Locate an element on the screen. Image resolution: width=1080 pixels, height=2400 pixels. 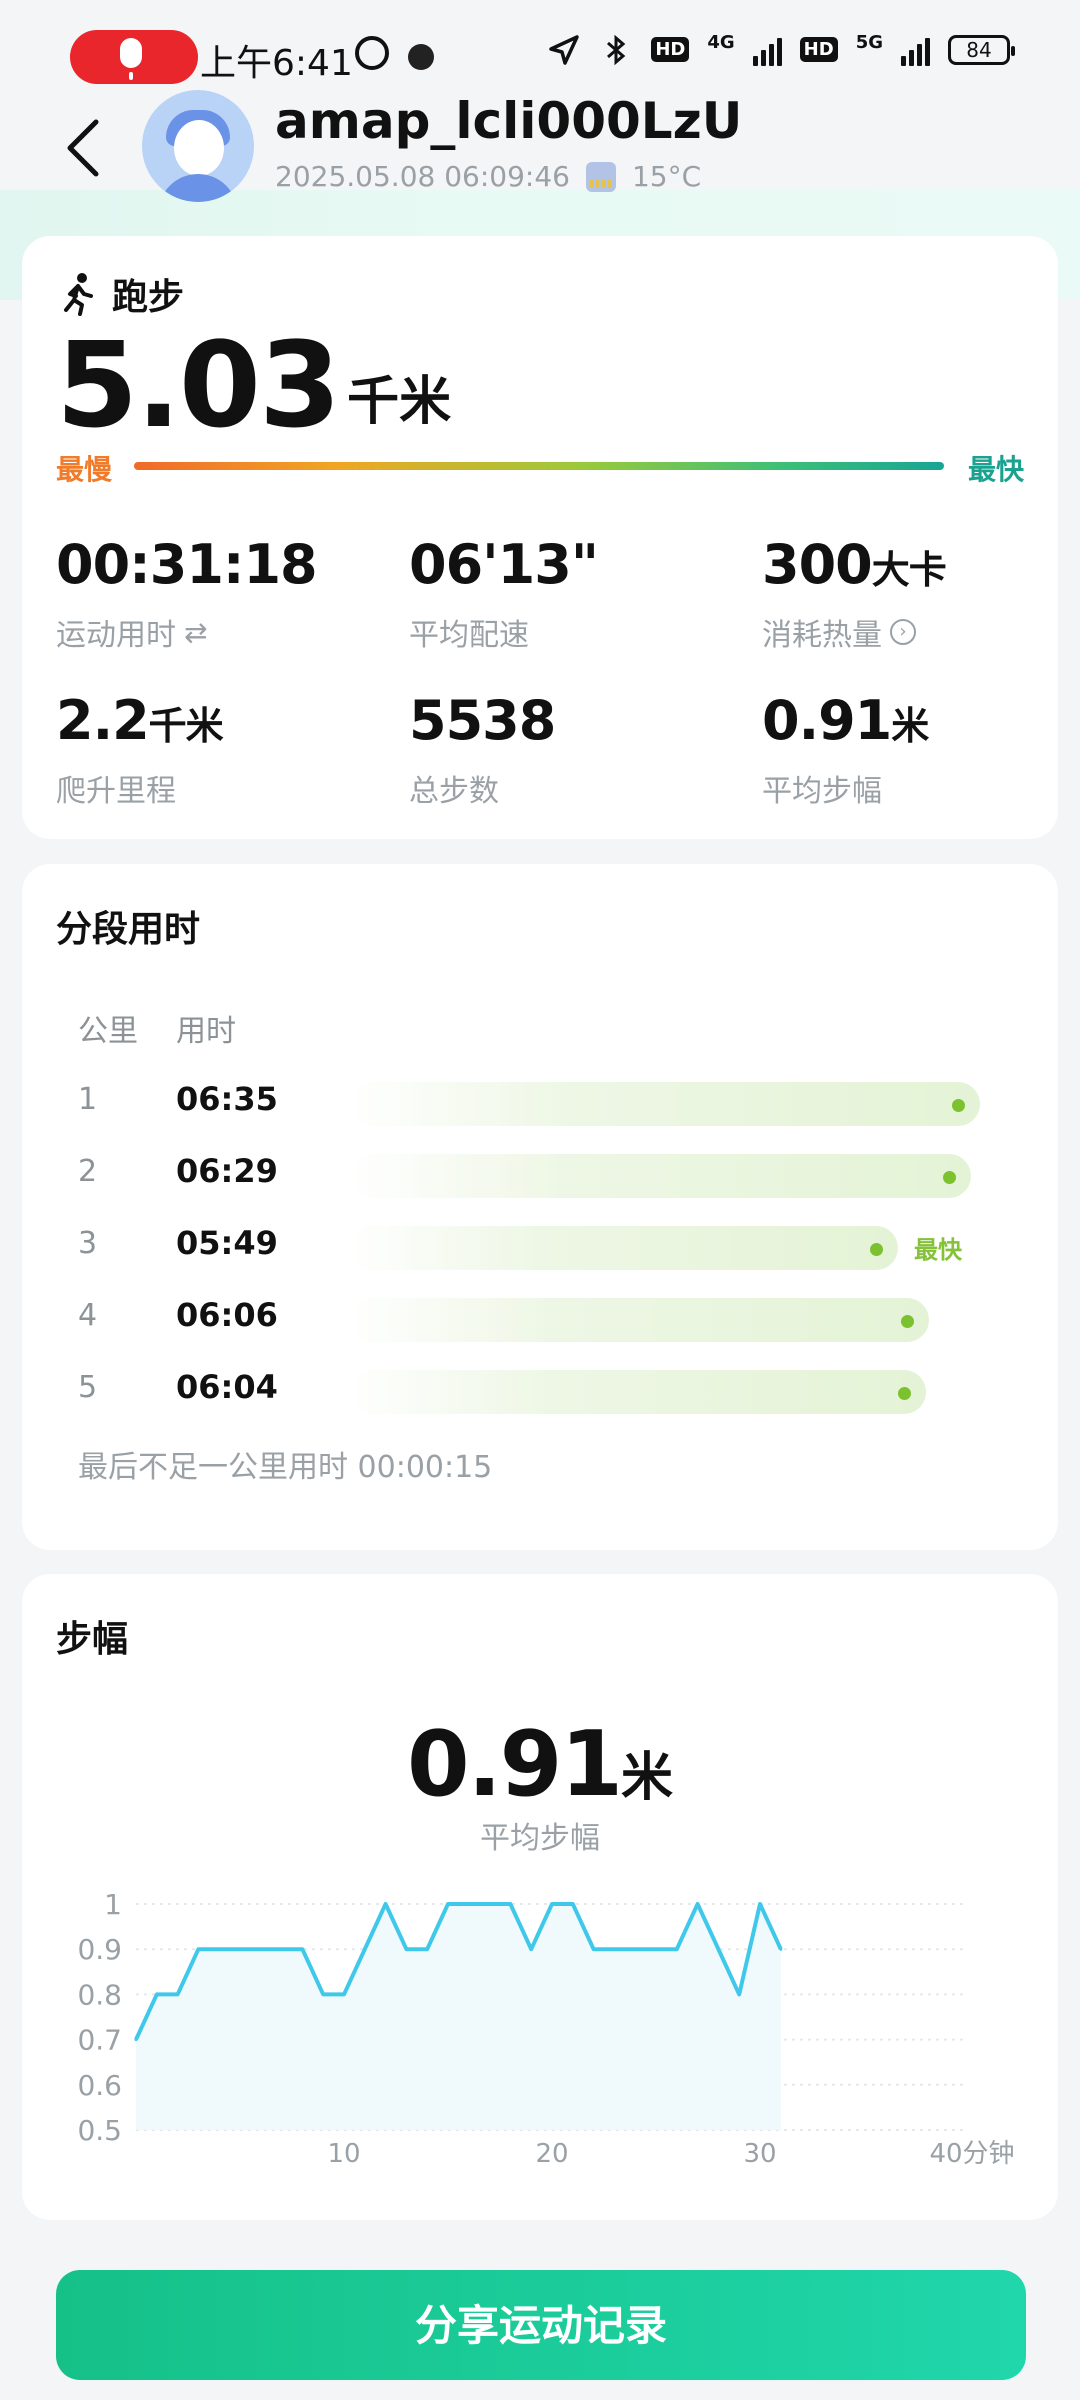
battery-icon: 84 is located at coordinates (981, 49).